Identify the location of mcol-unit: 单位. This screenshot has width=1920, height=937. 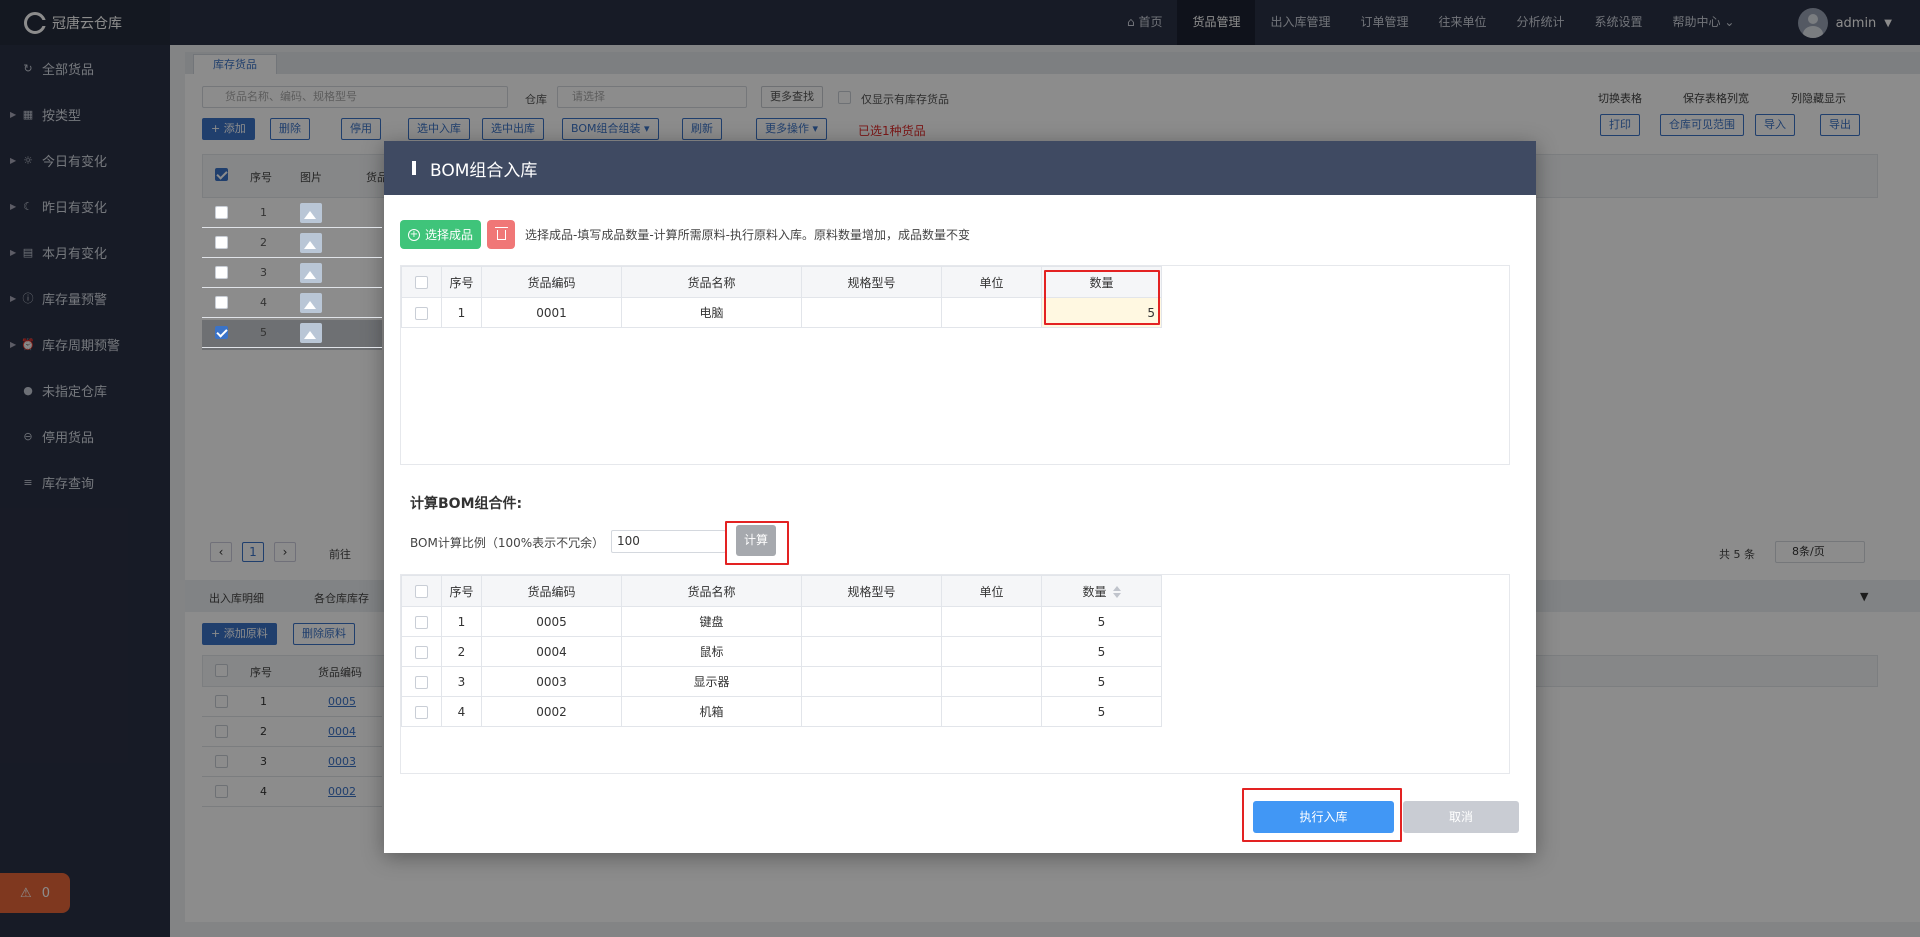
(991, 591).